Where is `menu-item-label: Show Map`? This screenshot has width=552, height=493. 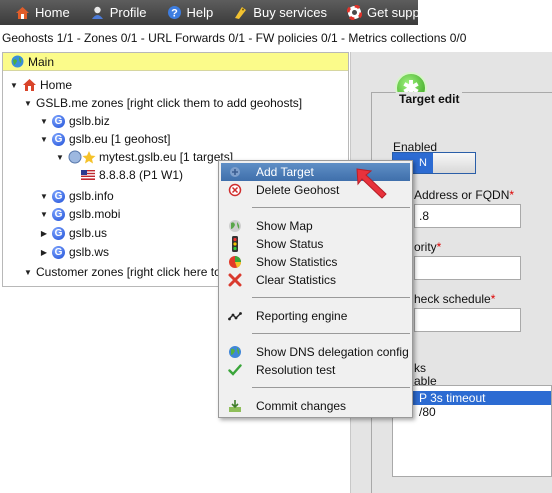 menu-item-label: Show Map is located at coordinates (284, 226).